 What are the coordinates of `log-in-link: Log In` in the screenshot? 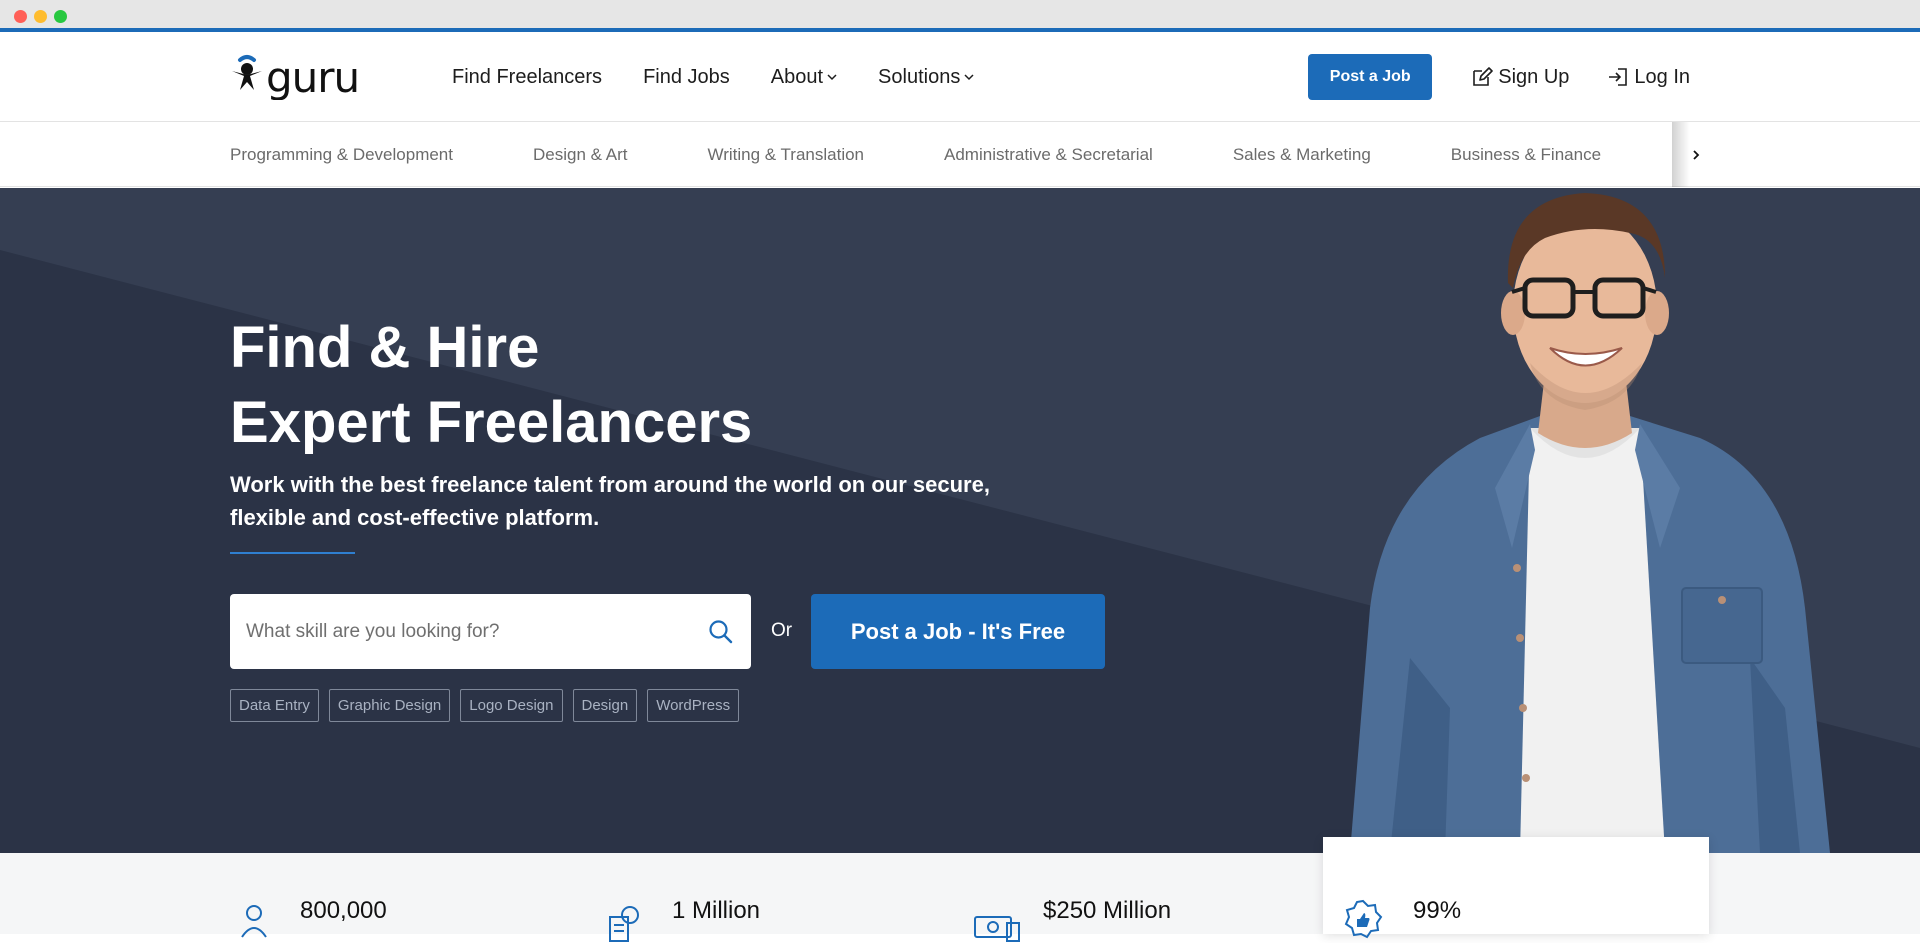 It's located at (1648, 77).